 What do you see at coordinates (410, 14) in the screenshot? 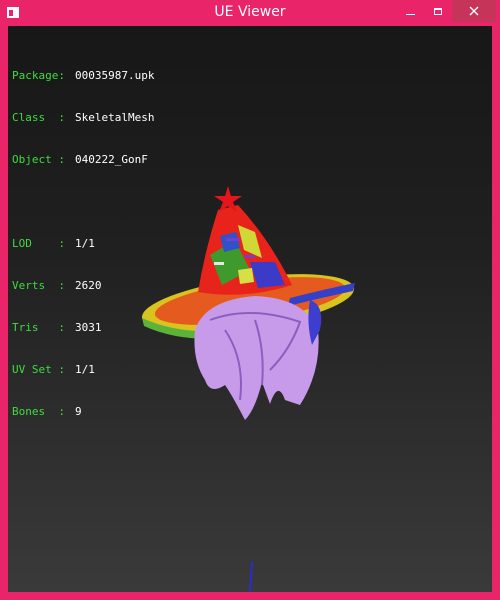
I see `minimize-icon` at bounding box center [410, 14].